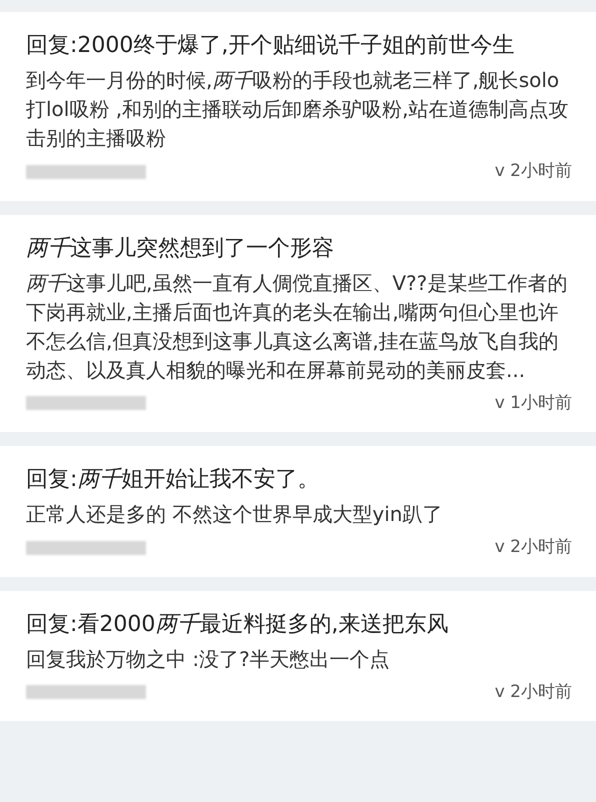 Image resolution: width=596 pixels, height=802 pixels. What do you see at coordinates (298, 109) in the screenshot?
I see `post-excerpt: 到今年一月份的时候,两千吸粉的手段也就老三样了,舰长solo打lol吸粉 ,和别的主播联动后卸磨杀驴吸粉,站在道德制高点攻击别的主播吸粉` at bounding box center [298, 109].